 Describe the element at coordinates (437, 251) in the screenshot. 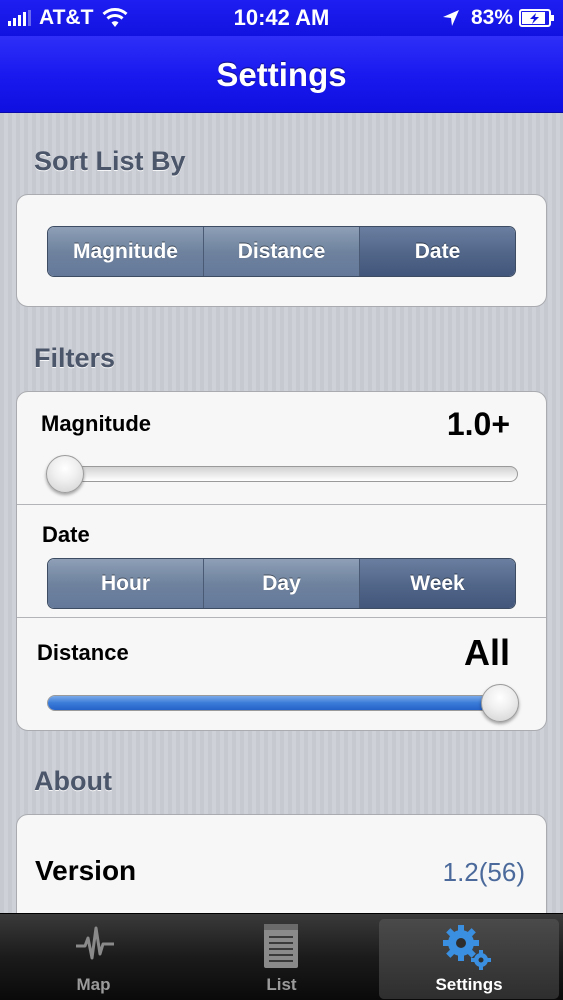

I see `sort-option-date: Date` at that location.